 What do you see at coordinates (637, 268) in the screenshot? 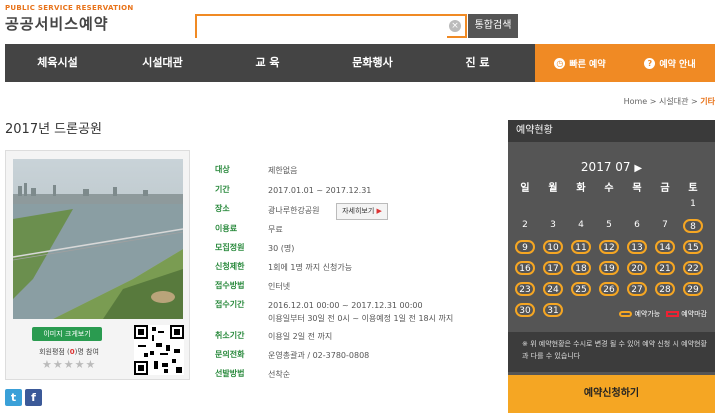
I see `calendar-day-available: 20` at bounding box center [637, 268].